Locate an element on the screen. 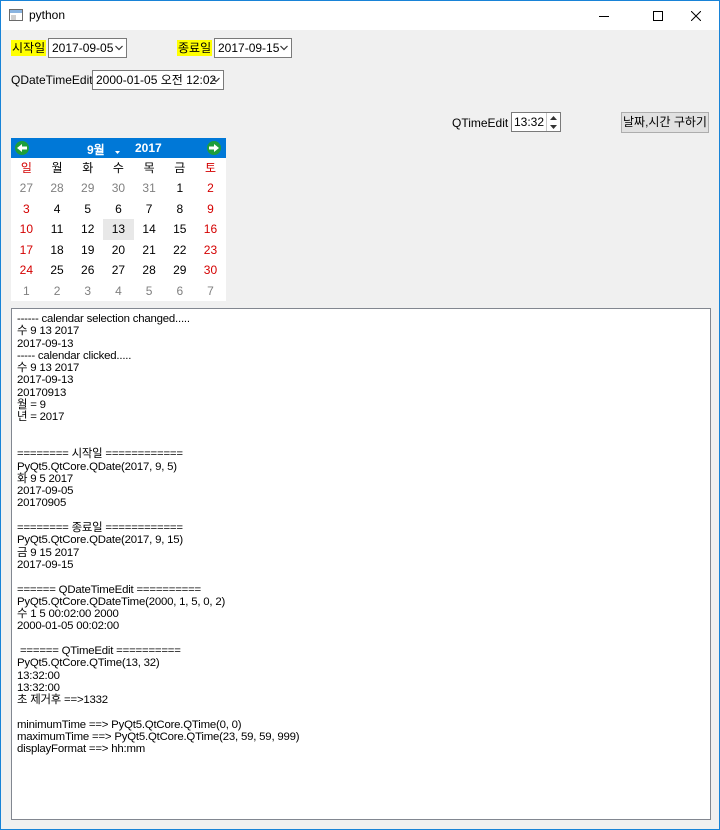 This screenshot has width=720, height=830. calendar-next-button is located at coordinates (214, 148).